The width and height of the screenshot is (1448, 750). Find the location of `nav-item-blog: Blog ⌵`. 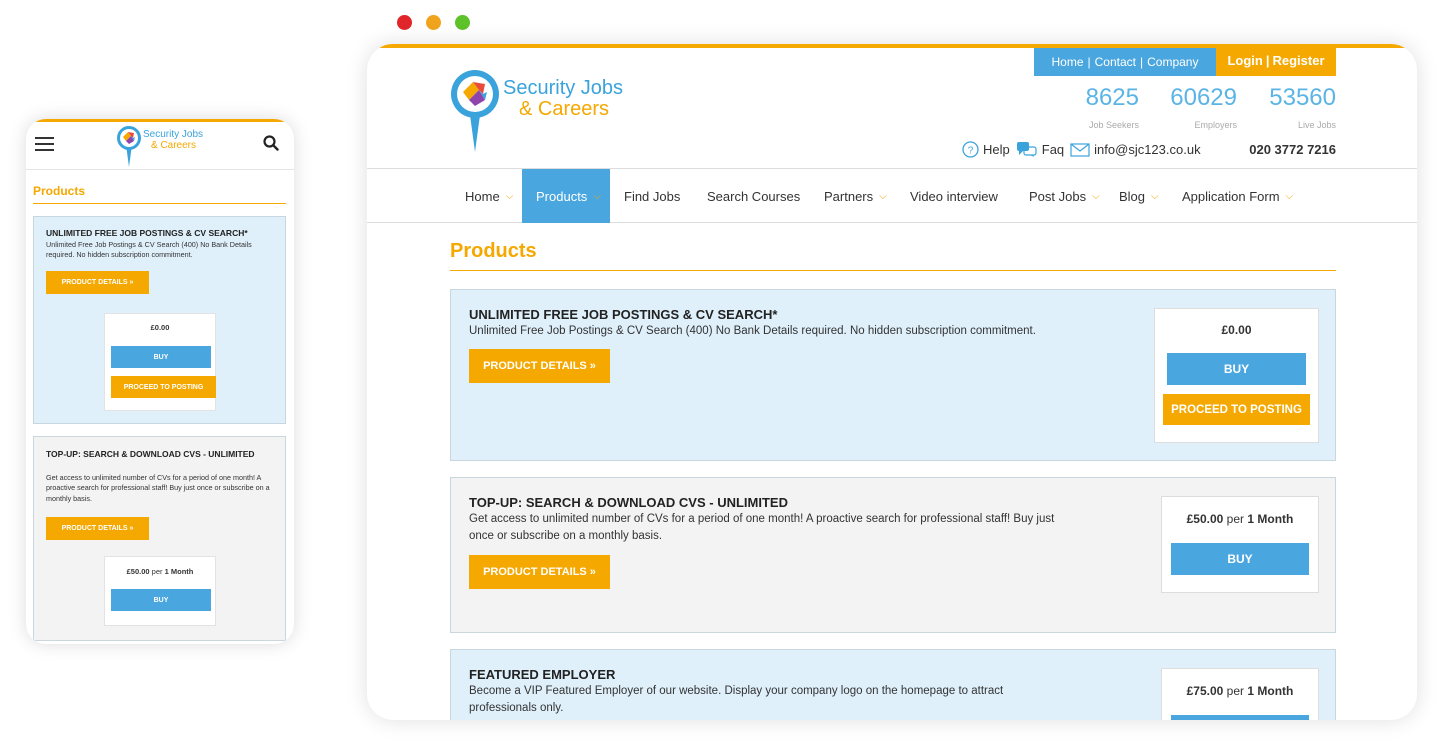

nav-item-blog: Blog ⌵ is located at coordinates (1139, 196).